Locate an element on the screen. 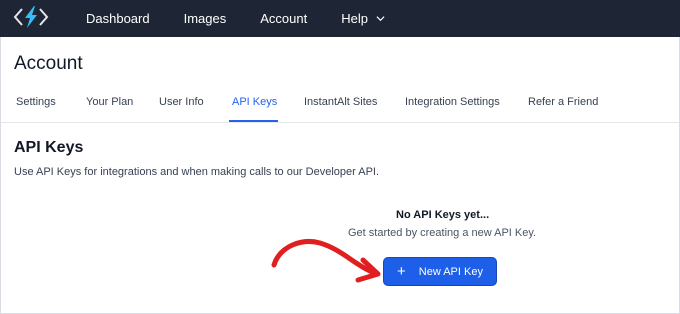  red-arrow-annotation-icon is located at coordinates (326, 261).